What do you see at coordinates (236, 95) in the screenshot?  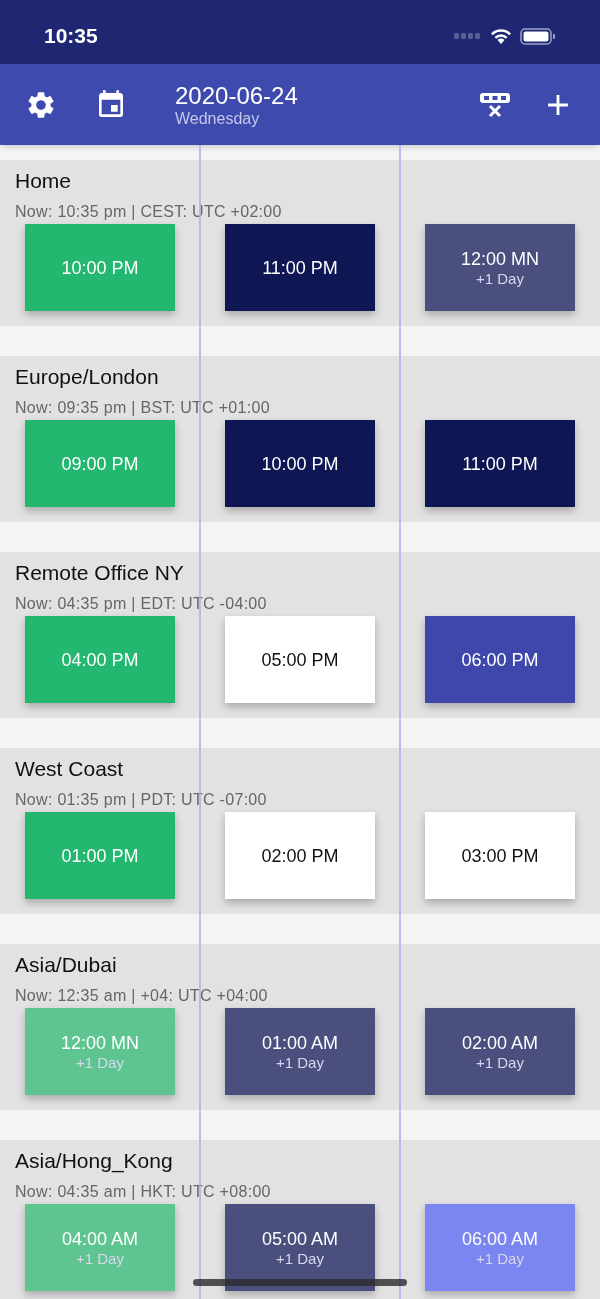 I see `header-date: 2020-06-24` at bounding box center [236, 95].